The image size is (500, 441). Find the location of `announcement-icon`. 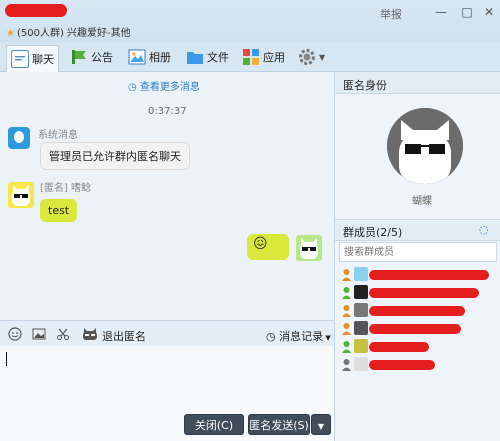

announcement-icon is located at coordinates (79, 57).